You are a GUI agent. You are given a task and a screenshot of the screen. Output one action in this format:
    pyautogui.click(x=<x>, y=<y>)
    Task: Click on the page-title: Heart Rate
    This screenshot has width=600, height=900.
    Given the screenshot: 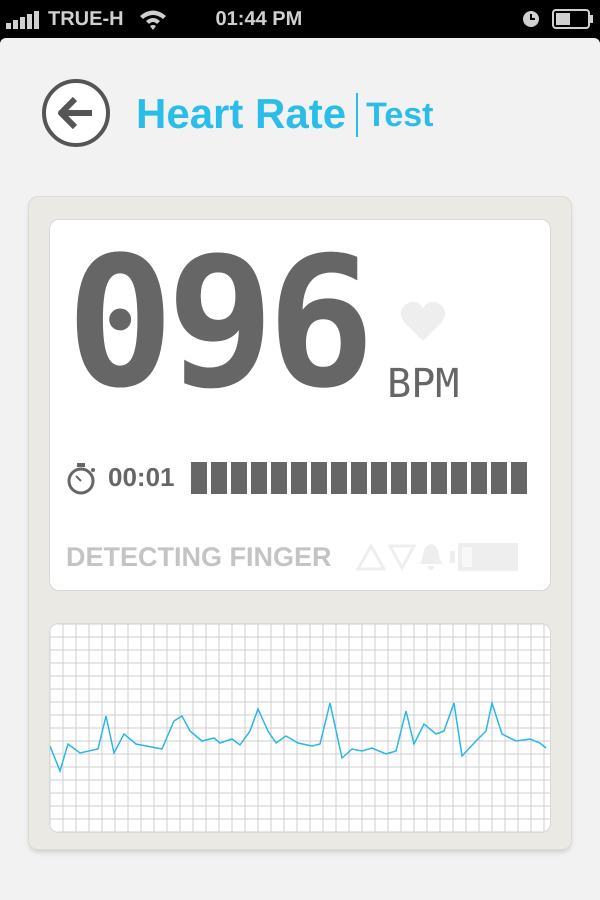 What is the action you would take?
    pyautogui.click(x=242, y=113)
    